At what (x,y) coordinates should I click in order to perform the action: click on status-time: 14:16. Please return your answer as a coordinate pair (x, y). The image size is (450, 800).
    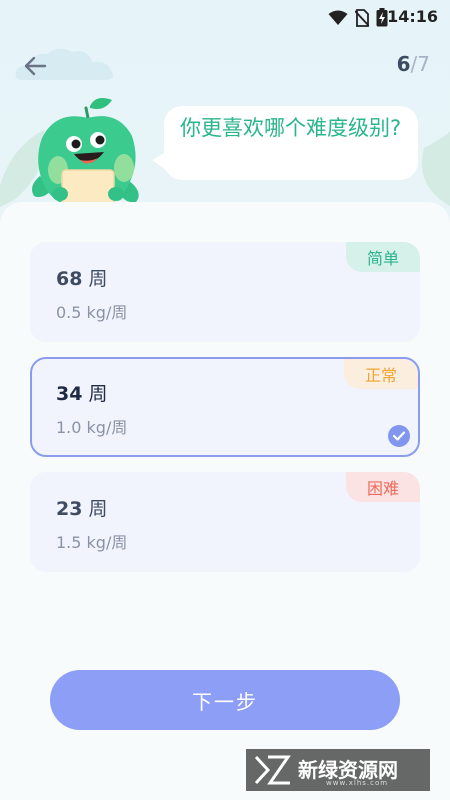
    Looking at the image, I should click on (412, 16).